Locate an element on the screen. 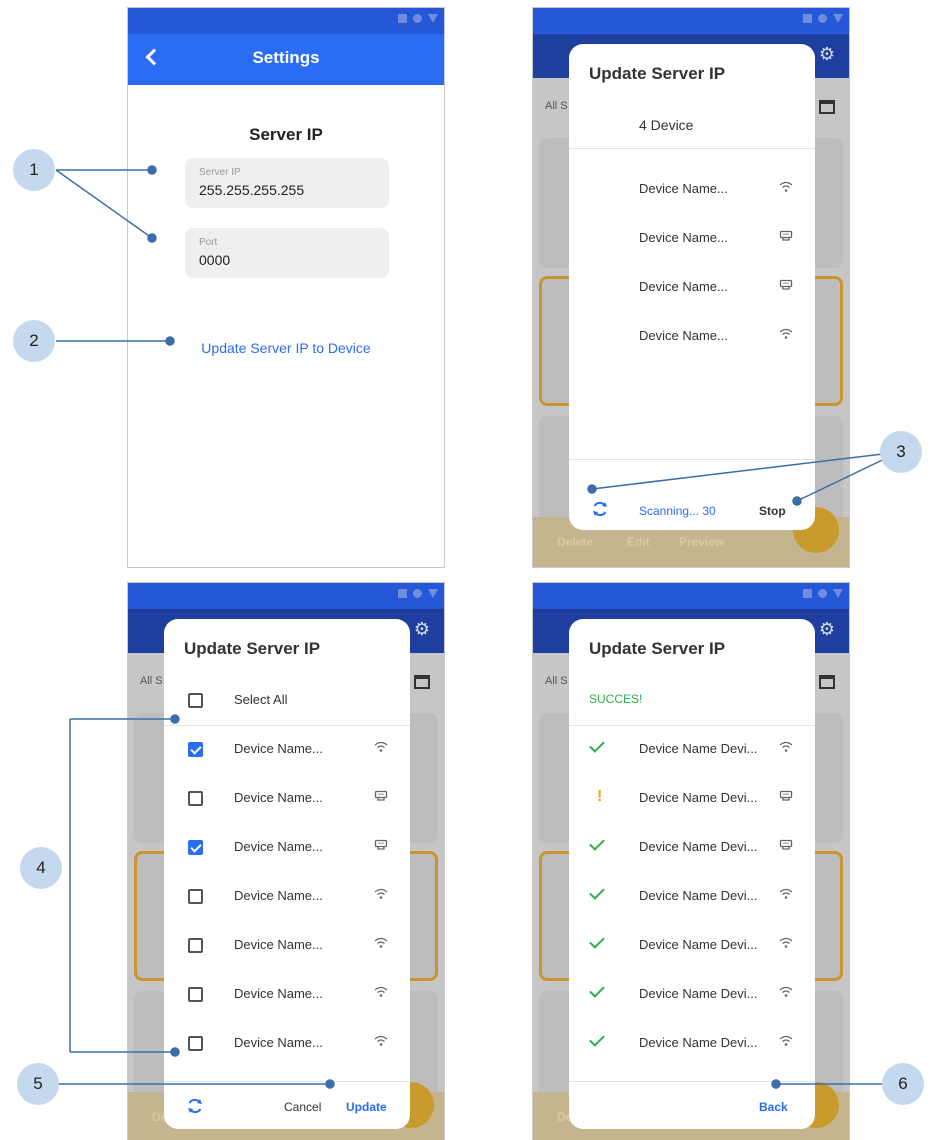 This screenshot has width=941, height=1140. callout-3: 3 is located at coordinates (901, 452).